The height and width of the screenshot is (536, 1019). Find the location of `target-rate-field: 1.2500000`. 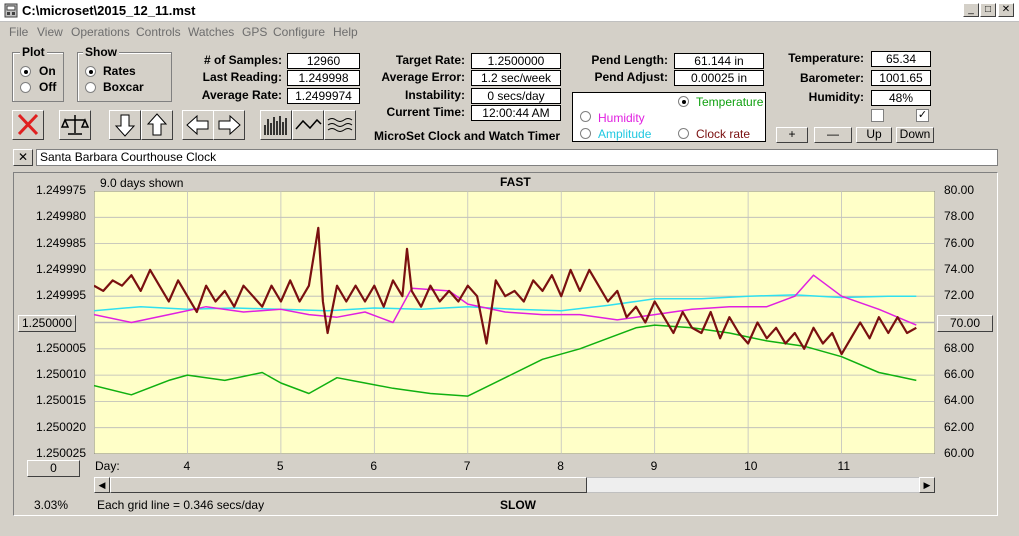

target-rate-field: 1.2500000 is located at coordinates (516, 61).